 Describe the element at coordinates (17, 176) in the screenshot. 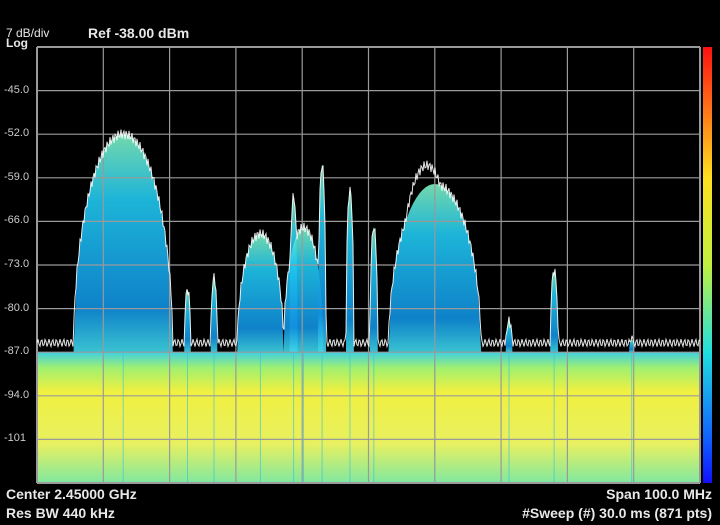

I see `y-tick-label: -59.0` at that location.